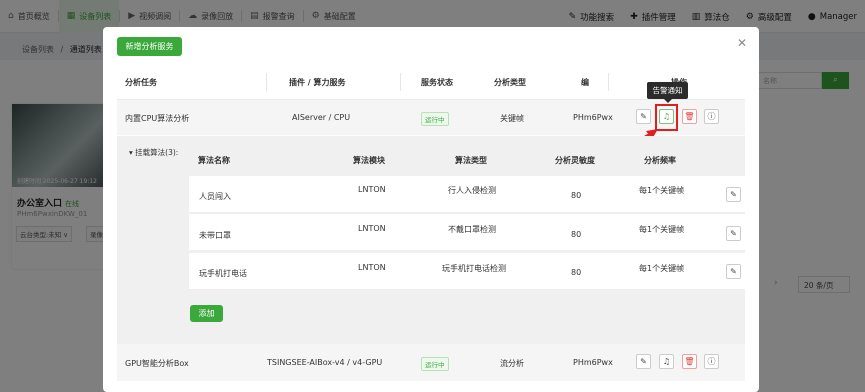  I want to click on task-type: 关键帧, so click(512, 118).